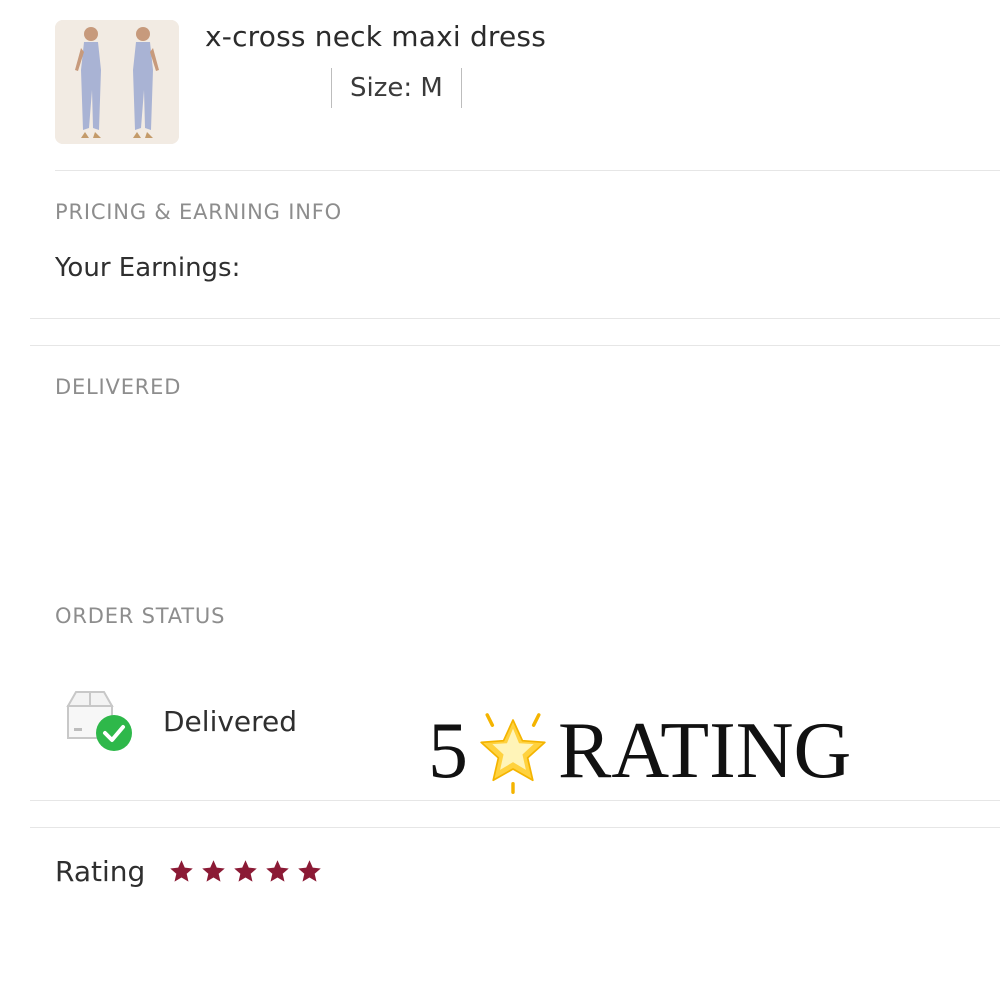  I want to click on size-label: Size: M, so click(396, 88).